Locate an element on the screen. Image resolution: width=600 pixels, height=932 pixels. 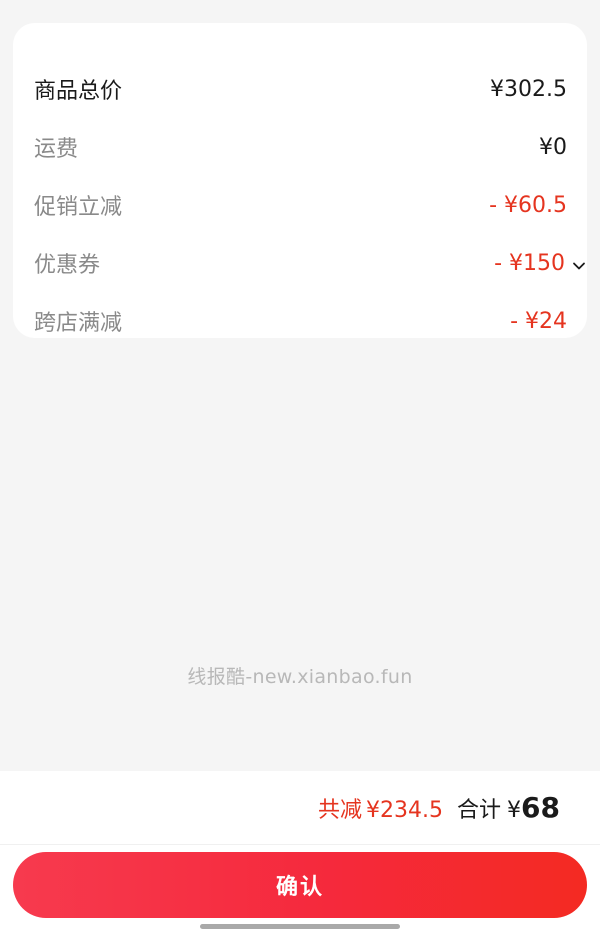
home-indicator is located at coordinates (300, 926).